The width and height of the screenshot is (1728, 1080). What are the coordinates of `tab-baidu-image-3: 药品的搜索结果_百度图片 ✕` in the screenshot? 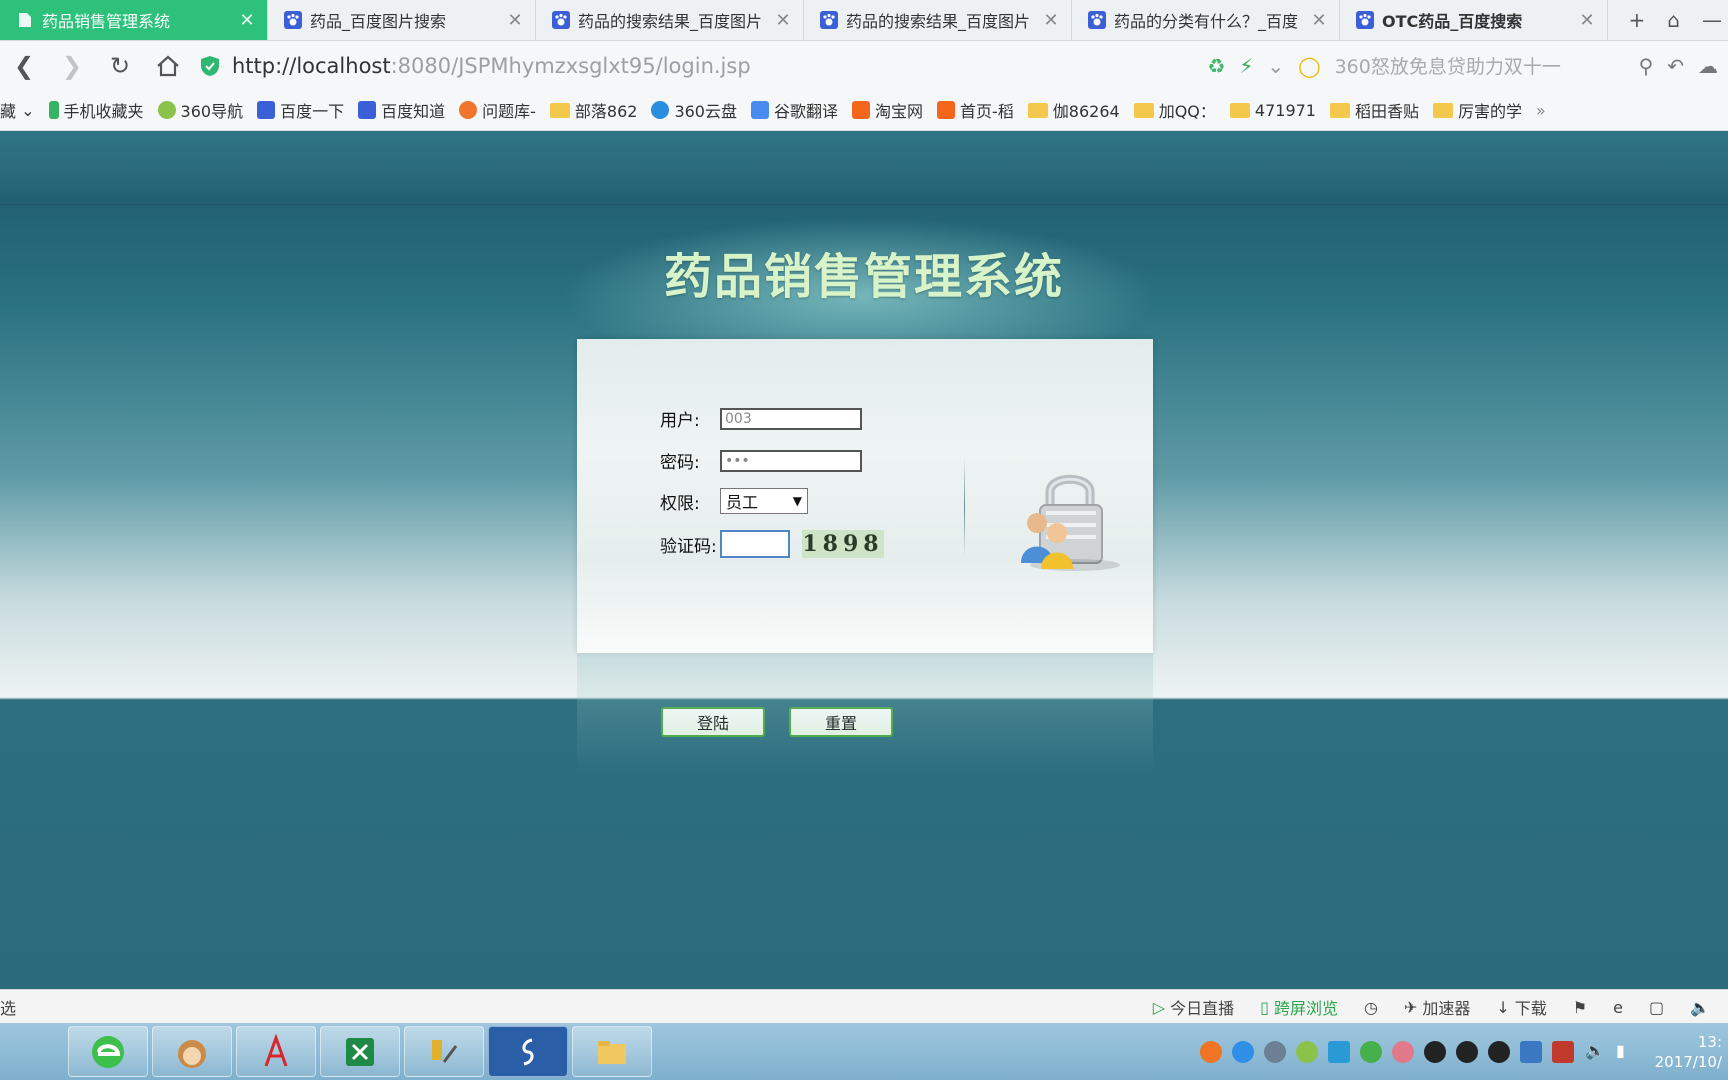 It's located at (938, 20).